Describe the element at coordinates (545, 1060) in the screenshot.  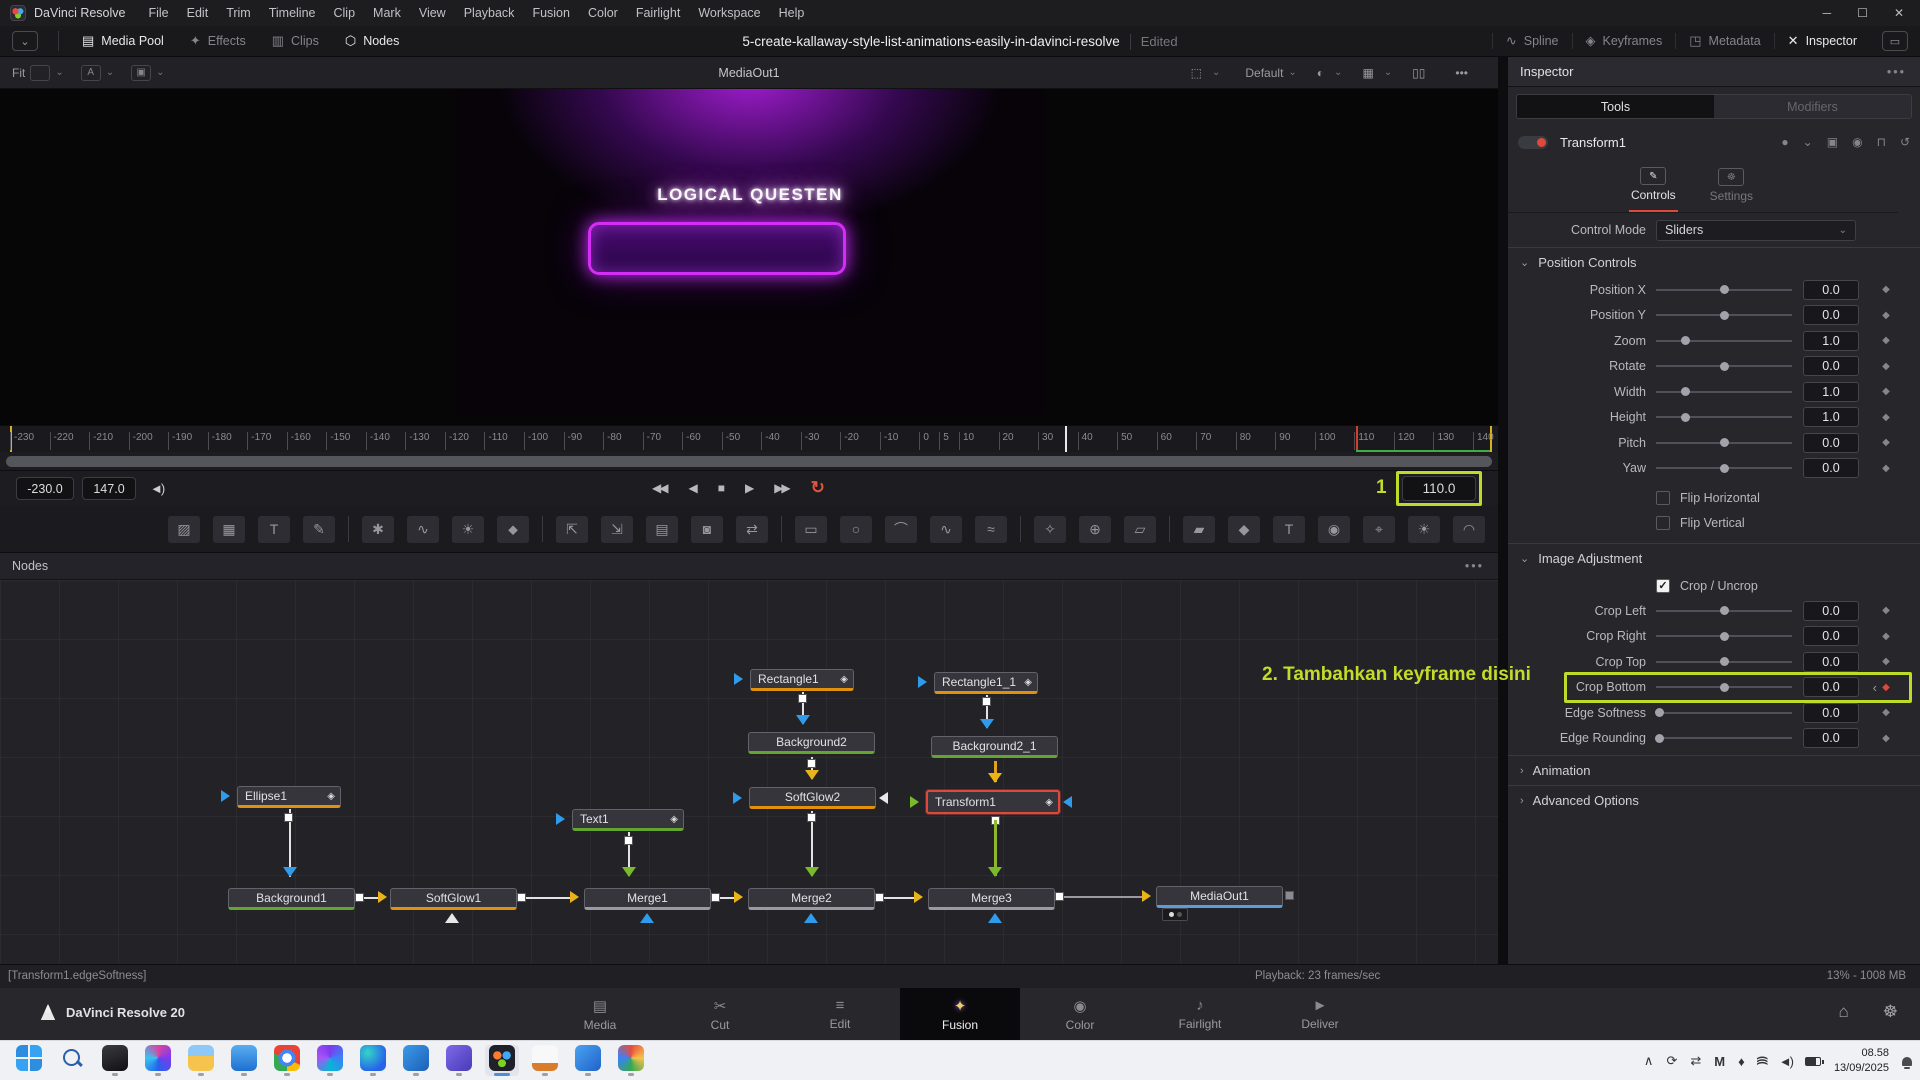
I see `notepad-icon` at that location.